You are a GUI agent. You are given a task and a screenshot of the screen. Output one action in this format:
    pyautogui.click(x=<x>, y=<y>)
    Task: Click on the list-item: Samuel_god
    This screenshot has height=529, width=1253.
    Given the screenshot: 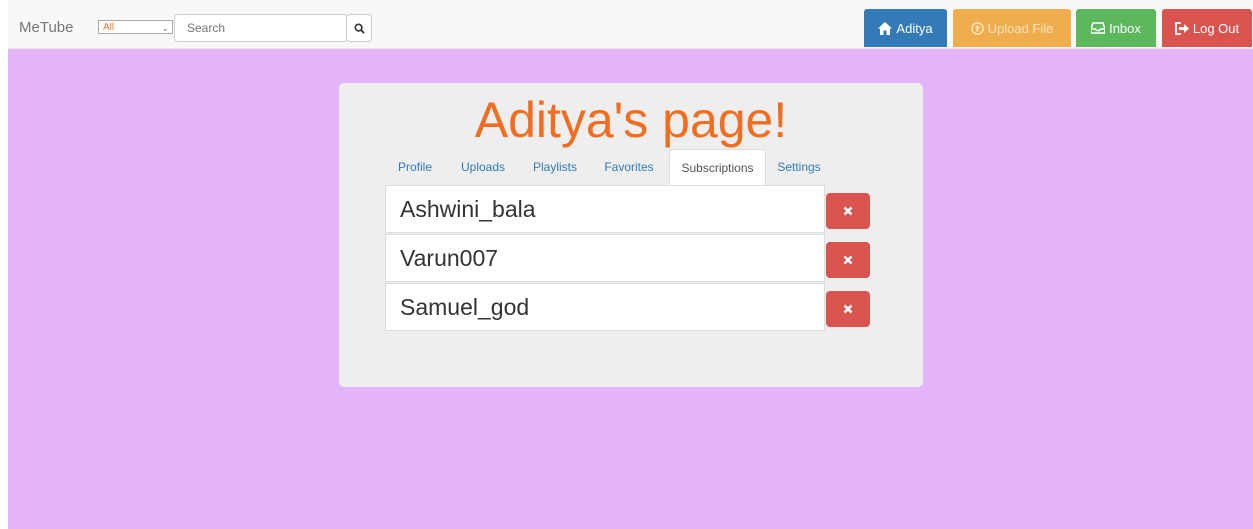 What is the action you would take?
    pyautogui.click(x=628, y=307)
    